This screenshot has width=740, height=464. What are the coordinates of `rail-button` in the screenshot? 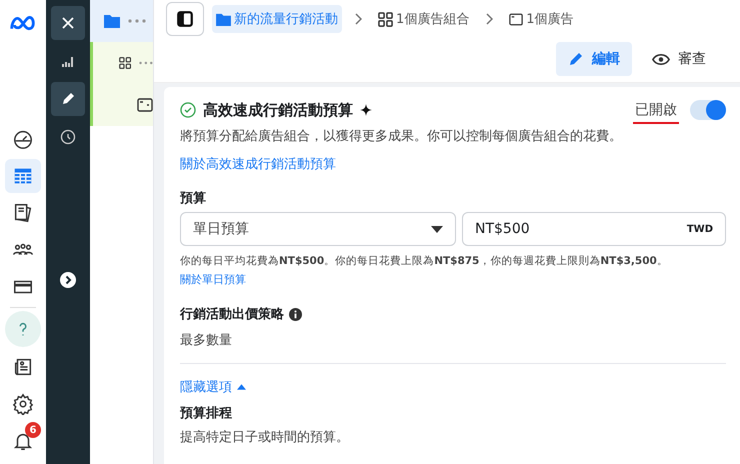 It's located at (68, 99).